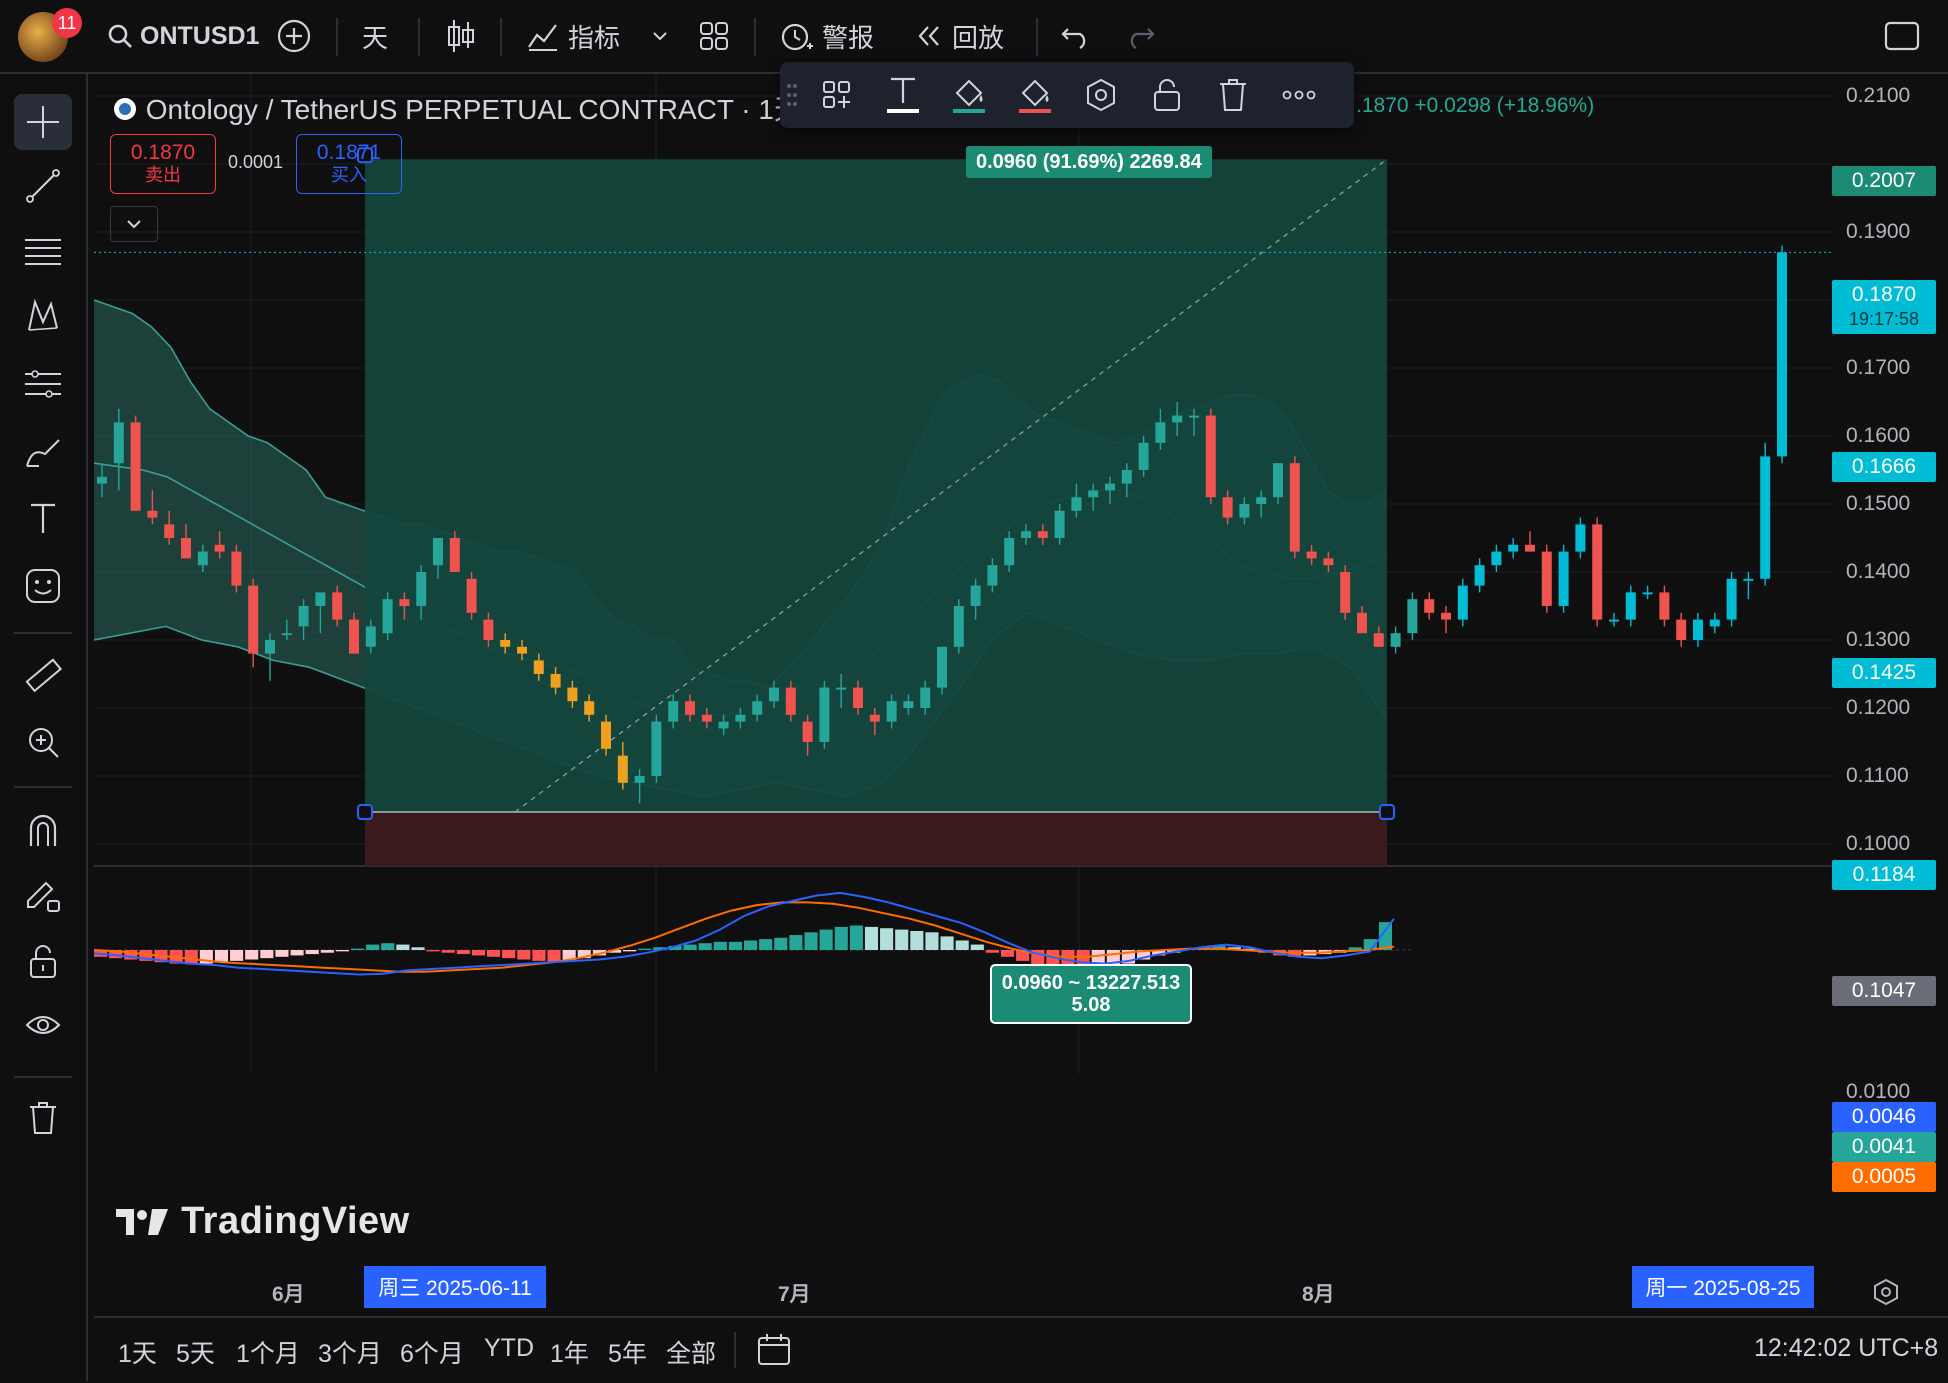  I want to click on layouts-button, so click(714, 36).